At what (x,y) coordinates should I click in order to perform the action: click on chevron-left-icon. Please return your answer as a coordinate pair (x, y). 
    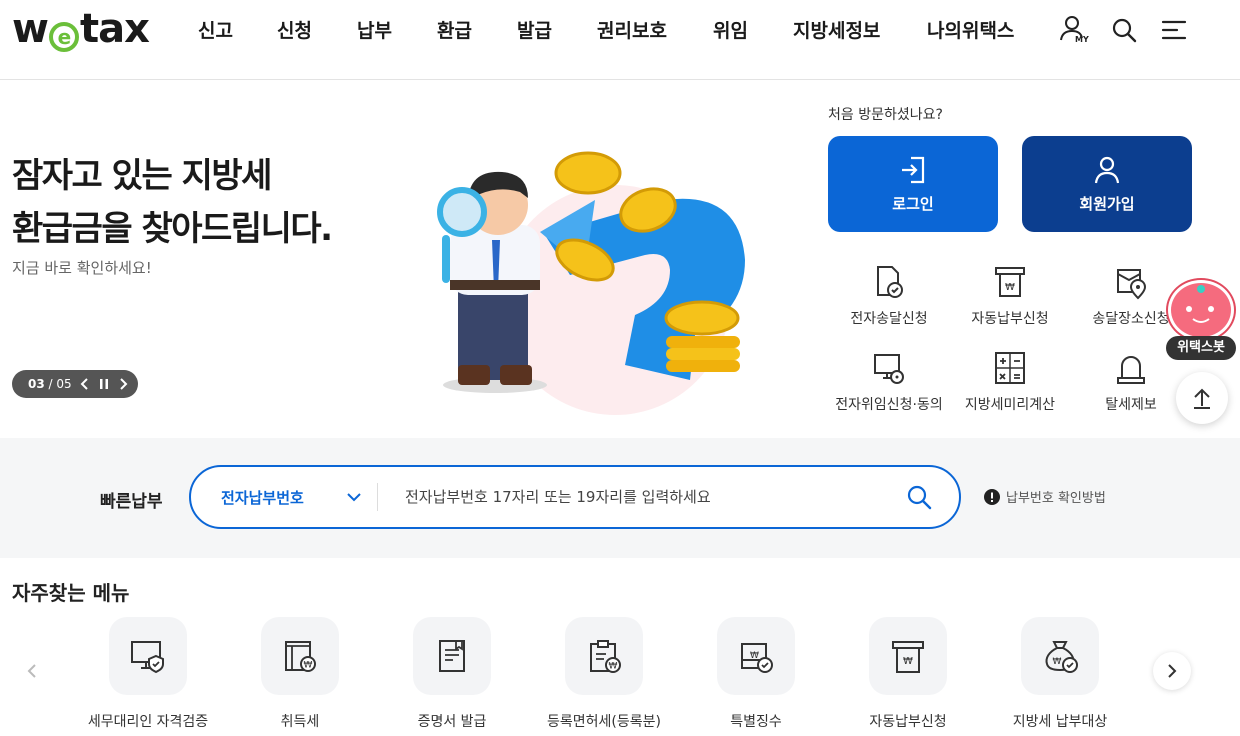
    Looking at the image, I should click on (31, 671).